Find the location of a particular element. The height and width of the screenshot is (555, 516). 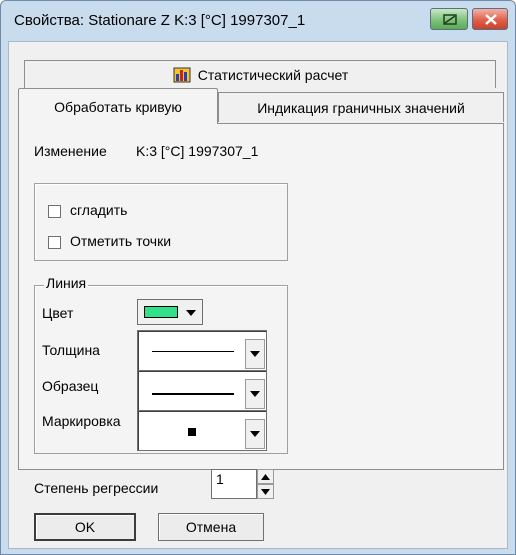

close-button is located at coordinates (490, 19).